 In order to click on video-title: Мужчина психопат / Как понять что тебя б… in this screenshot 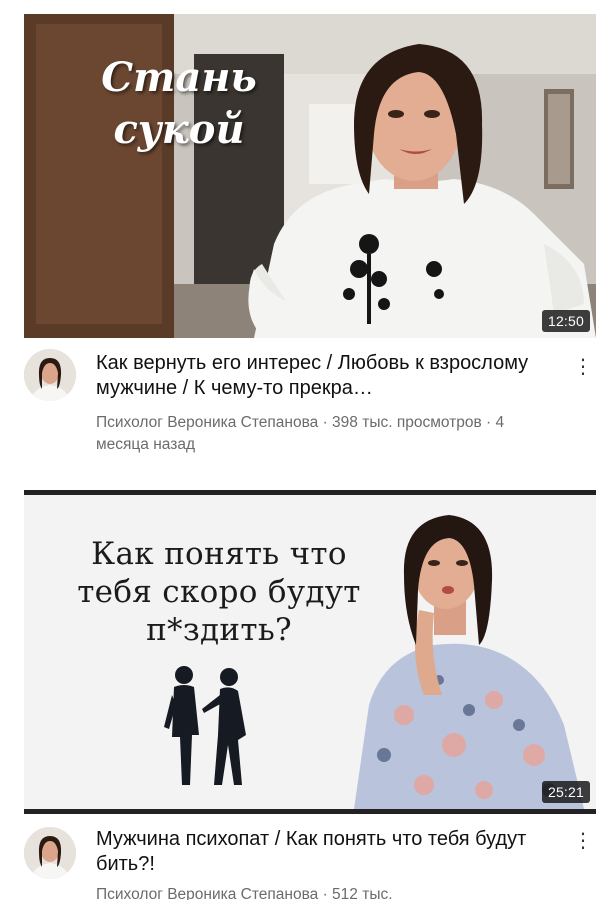, I will do `click(326, 852)`.